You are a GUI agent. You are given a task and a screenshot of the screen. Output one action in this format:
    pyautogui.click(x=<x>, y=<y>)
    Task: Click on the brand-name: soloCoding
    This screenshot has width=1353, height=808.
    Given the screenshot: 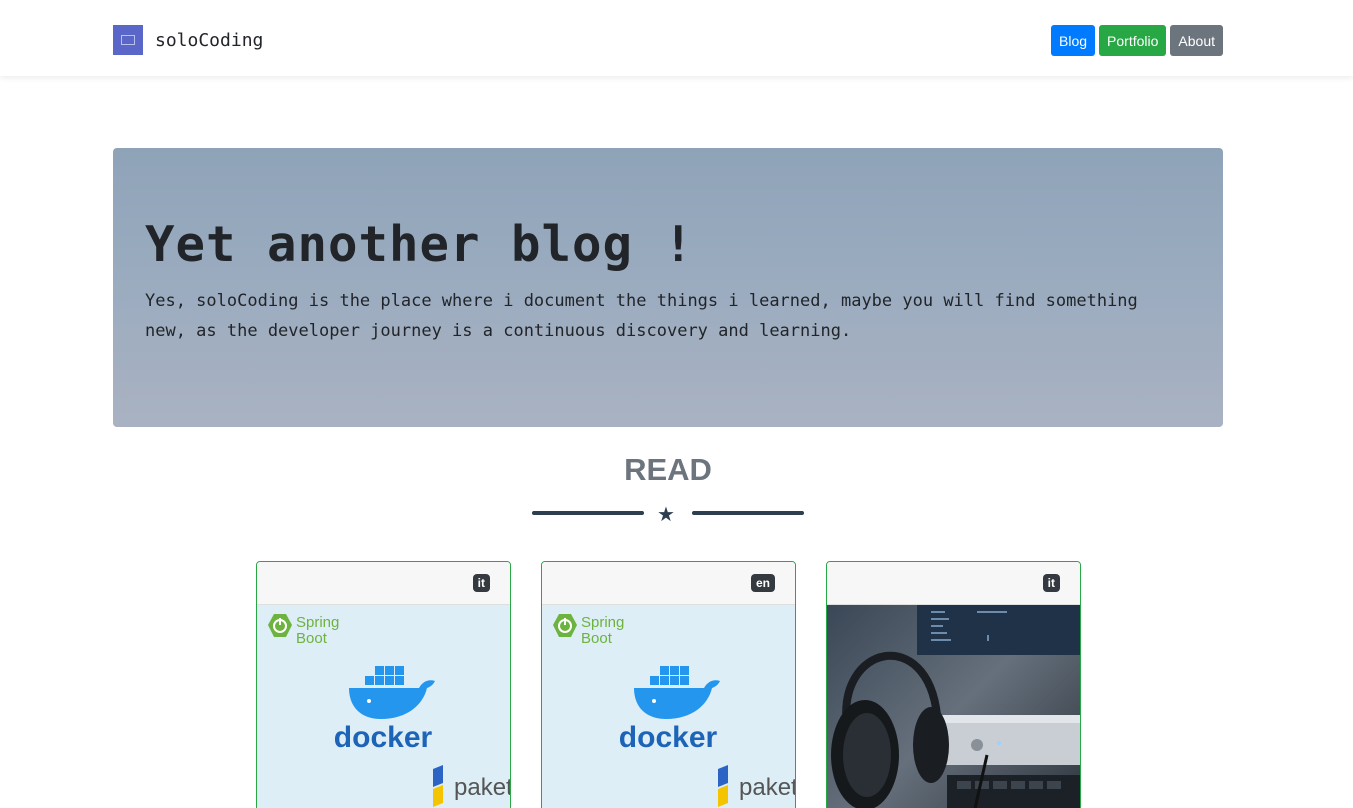 What is the action you would take?
    pyautogui.click(x=209, y=40)
    